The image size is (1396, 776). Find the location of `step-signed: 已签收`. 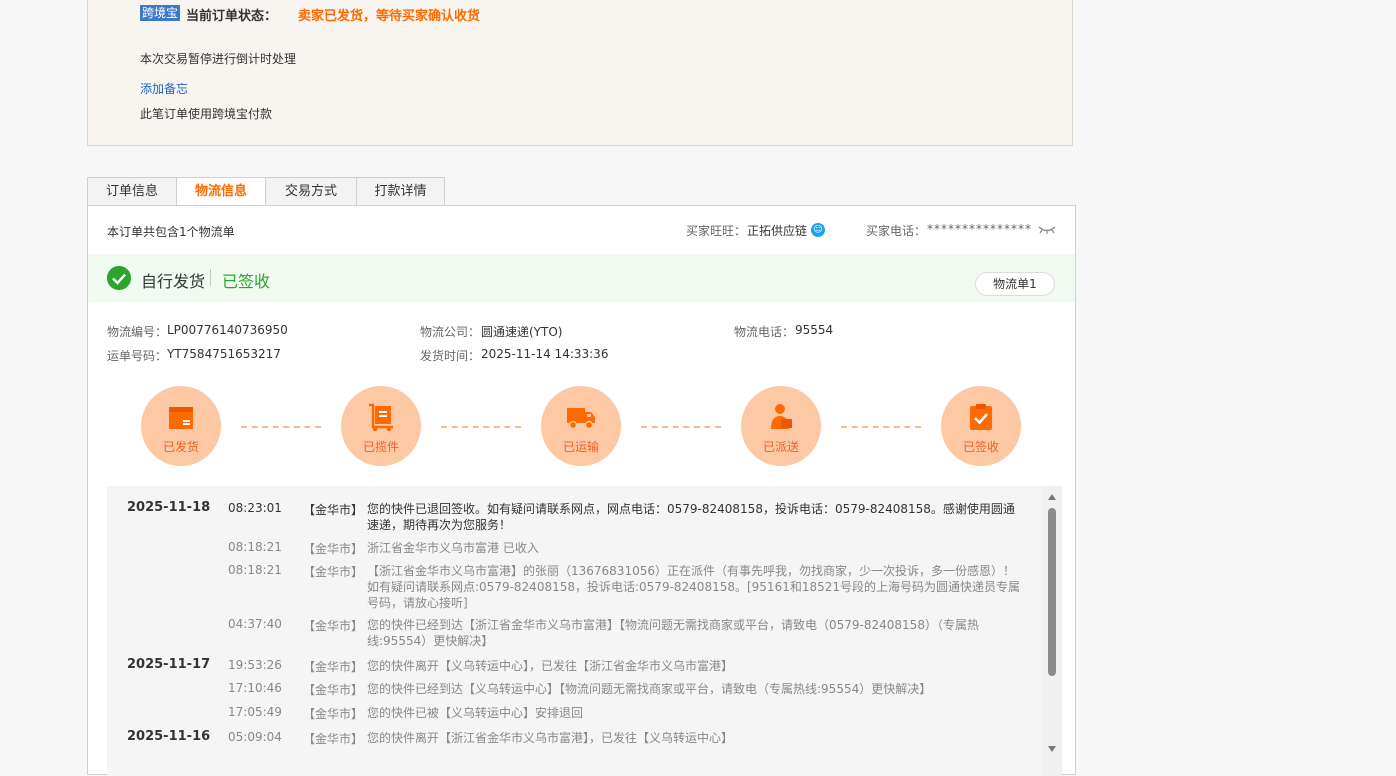

step-signed: 已签收 is located at coordinates (981, 426).